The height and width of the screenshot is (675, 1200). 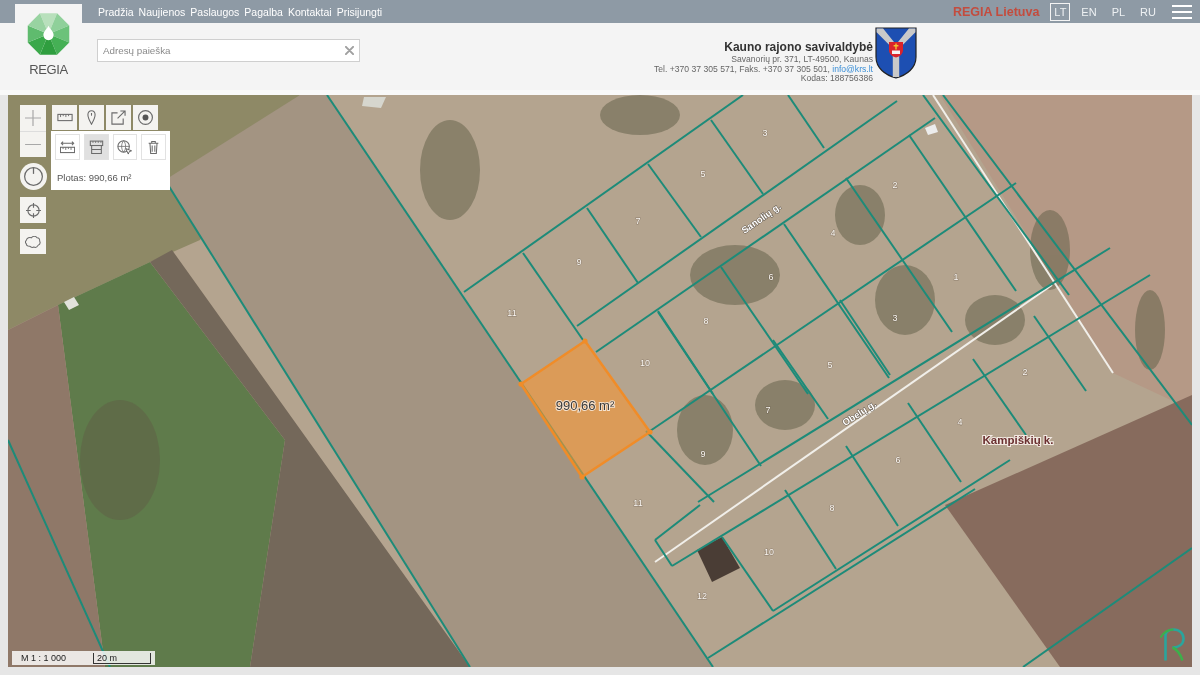 I want to click on pin-button, so click(x=91, y=117).